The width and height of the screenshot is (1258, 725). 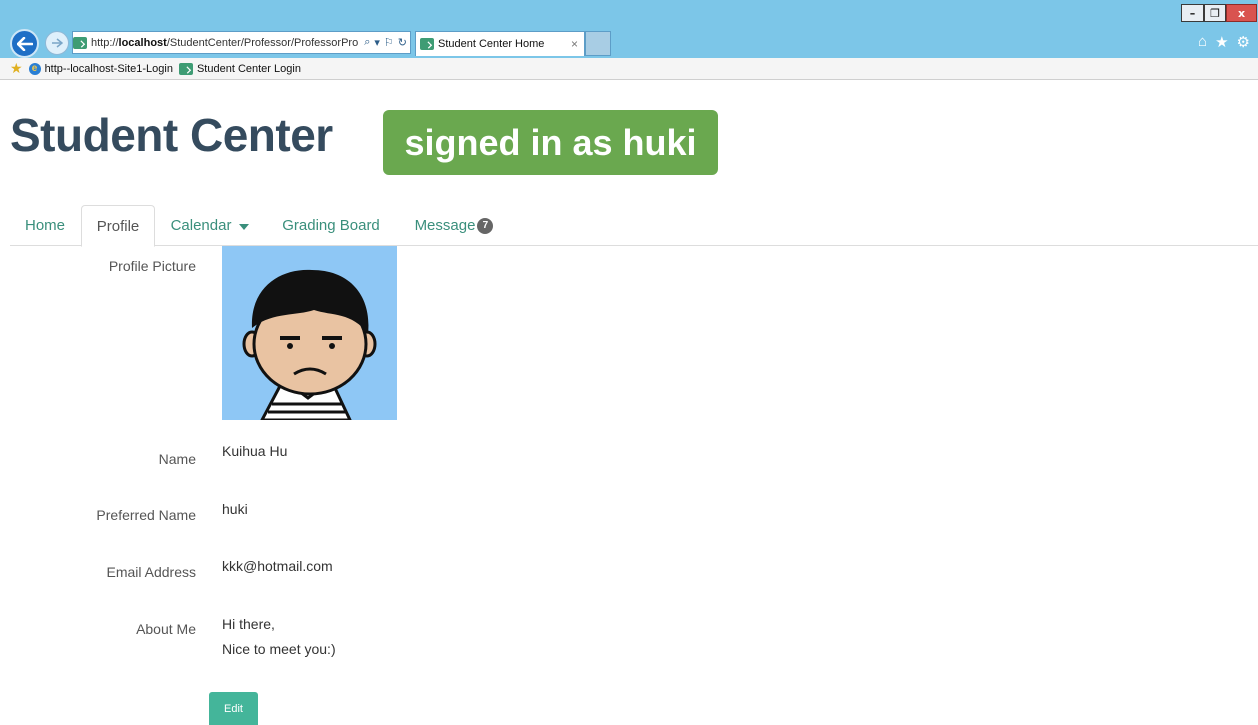 I want to click on preferred-name-value: huki, so click(x=235, y=509).